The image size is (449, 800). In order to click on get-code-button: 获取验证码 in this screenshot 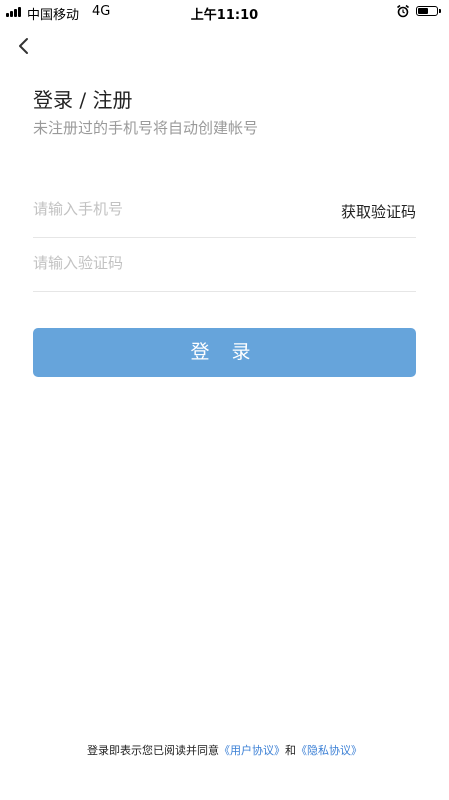, I will do `click(378, 211)`.